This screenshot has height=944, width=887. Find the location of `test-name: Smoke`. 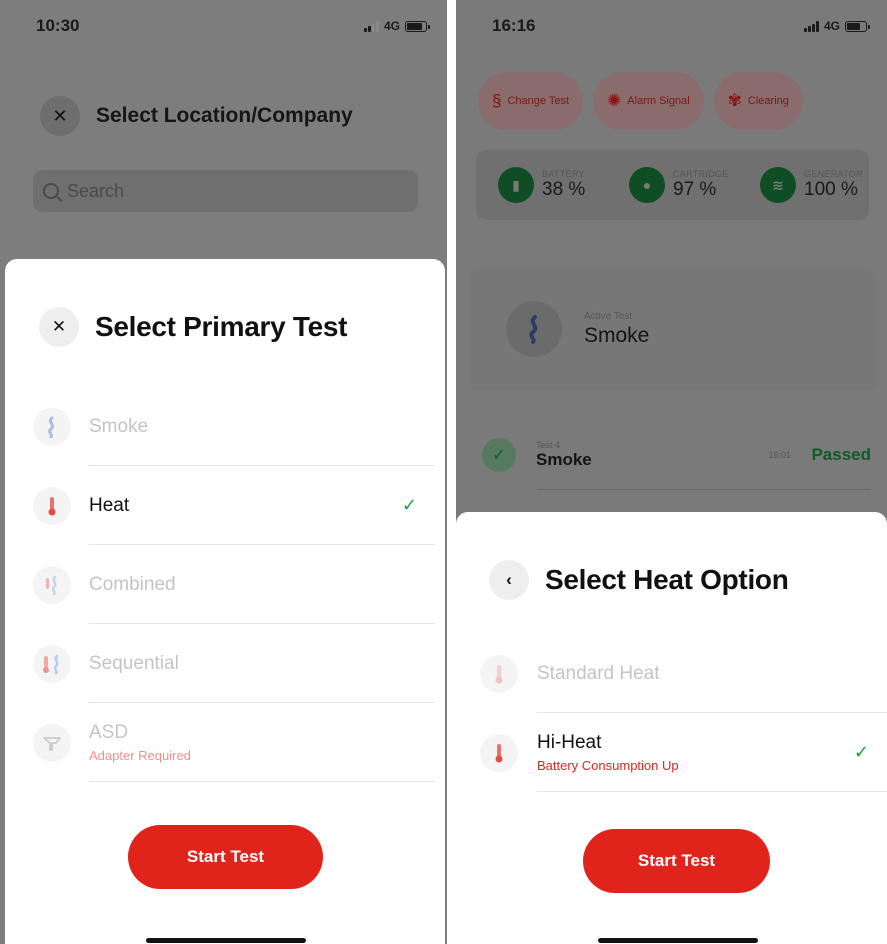

test-name: Smoke is located at coordinates (564, 459).